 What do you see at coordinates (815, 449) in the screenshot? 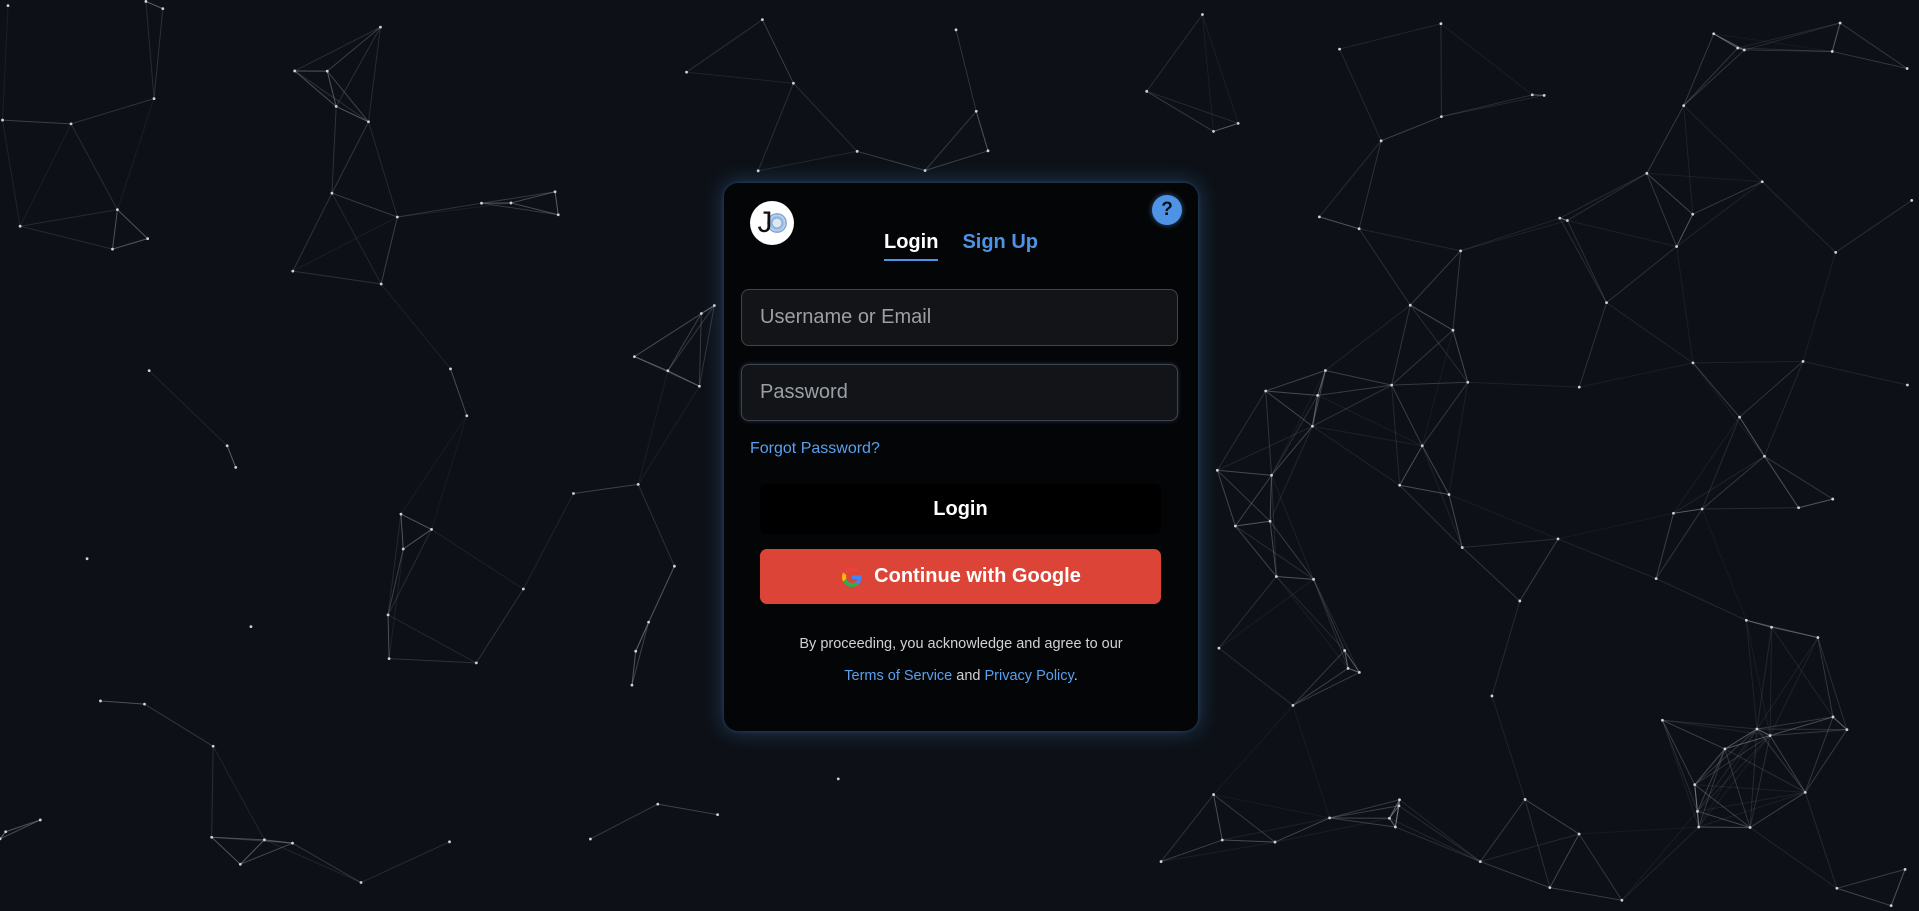
I see `forgot-password-link: Forgot Password?` at bounding box center [815, 449].